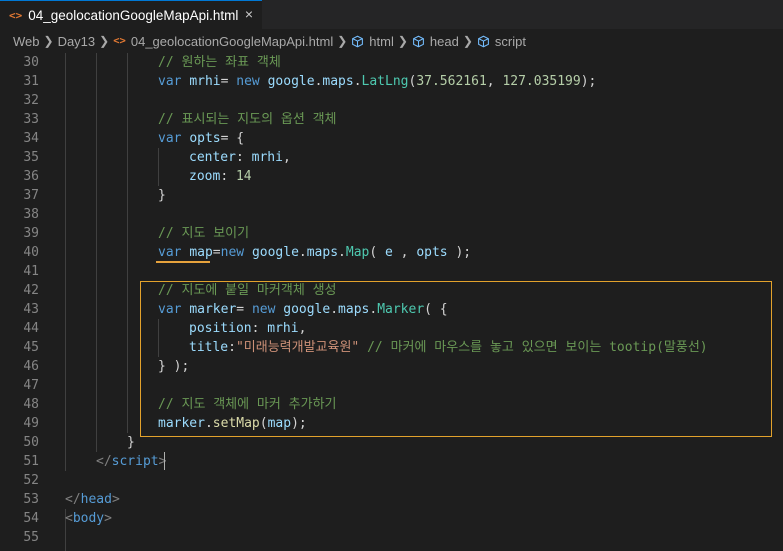 This screenshot has width=783, height=551. I want to click on class-name: Marker, so click(401, 309).